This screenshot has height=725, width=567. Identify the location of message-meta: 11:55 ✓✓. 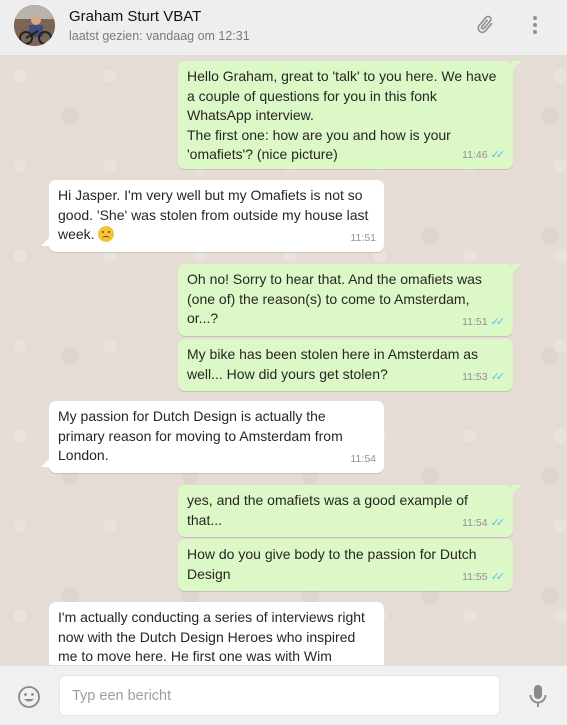
(483, 578).